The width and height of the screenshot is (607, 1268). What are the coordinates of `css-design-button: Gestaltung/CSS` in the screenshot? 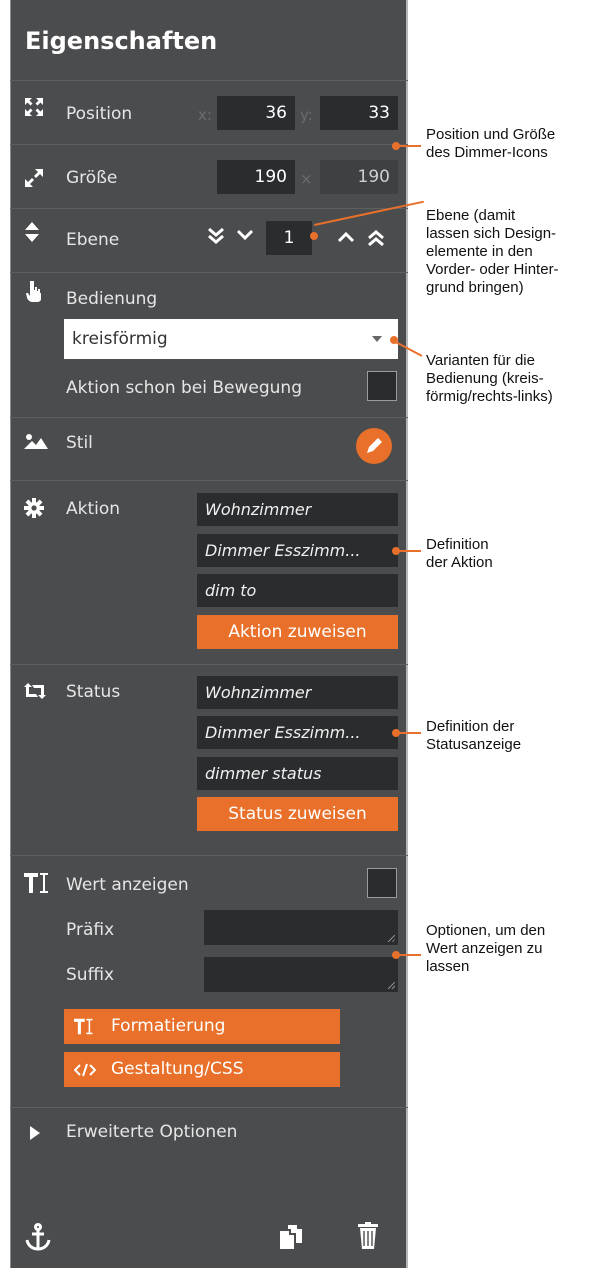 It's located at (202, 1069).